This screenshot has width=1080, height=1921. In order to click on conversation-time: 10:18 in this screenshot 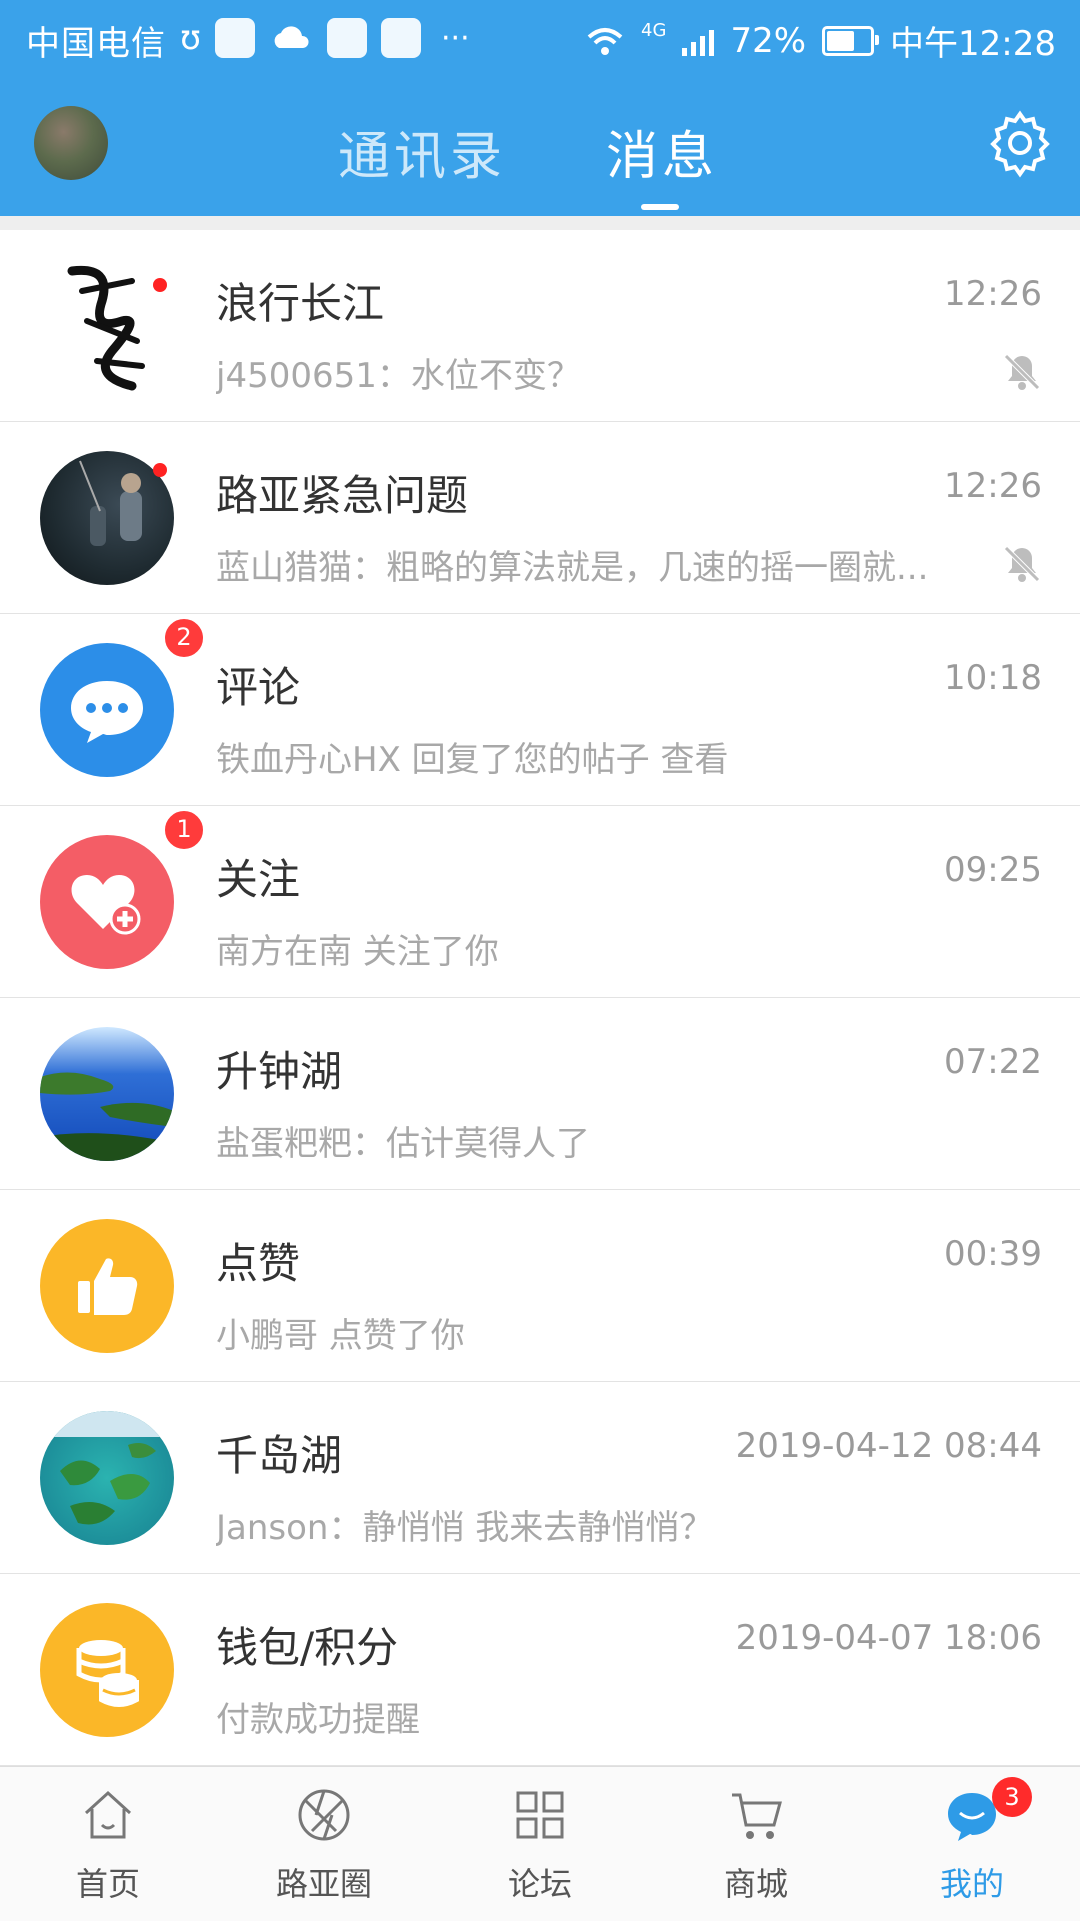, I will do `click(993, 678)`.